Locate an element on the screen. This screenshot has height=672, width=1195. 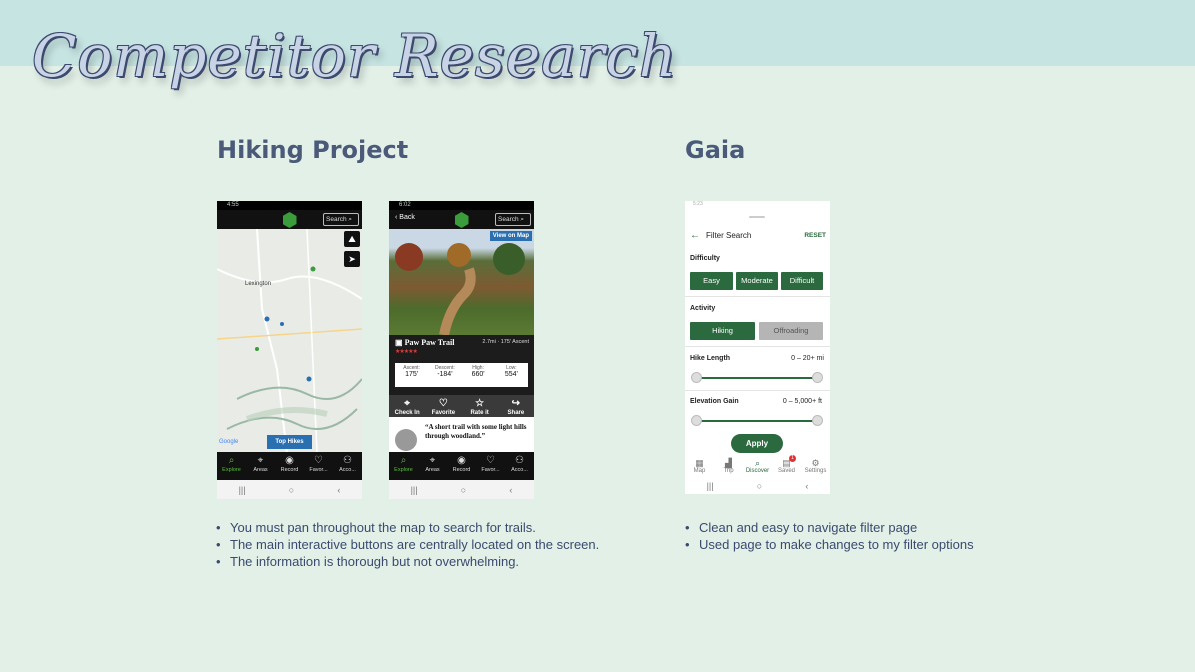
trail-photo: View on Map is located at coordinates (461, 283).